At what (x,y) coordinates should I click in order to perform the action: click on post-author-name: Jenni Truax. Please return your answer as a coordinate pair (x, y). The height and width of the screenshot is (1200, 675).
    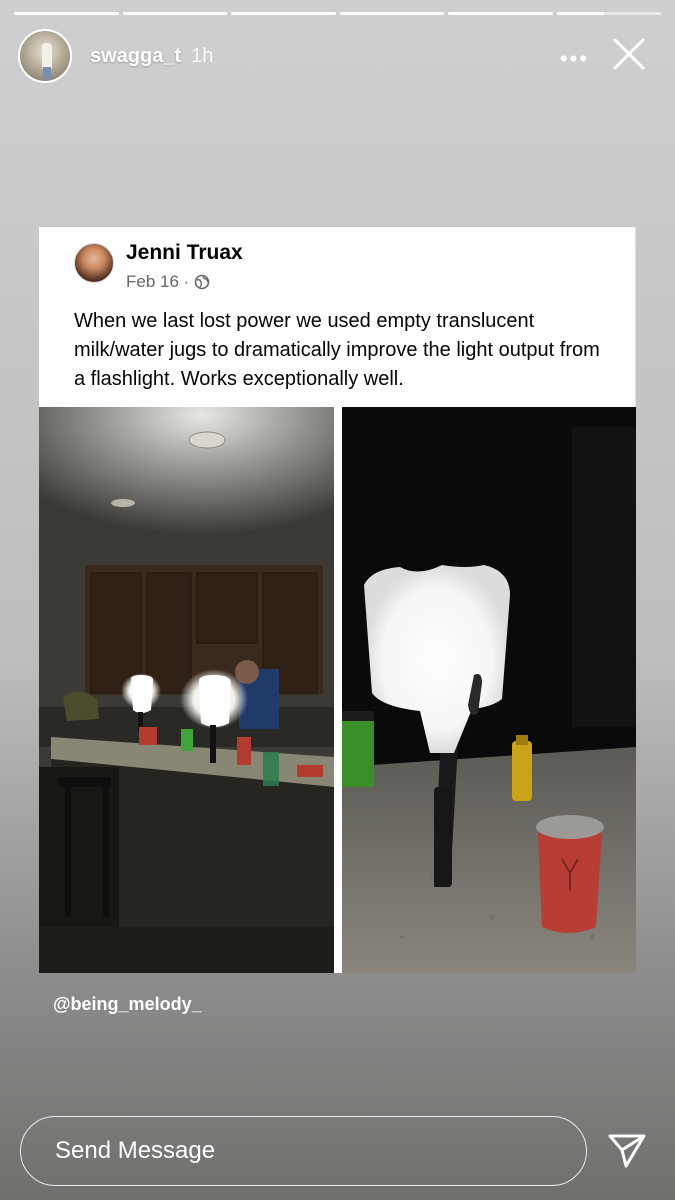
    Looking at the image, I should click on (184, 252).